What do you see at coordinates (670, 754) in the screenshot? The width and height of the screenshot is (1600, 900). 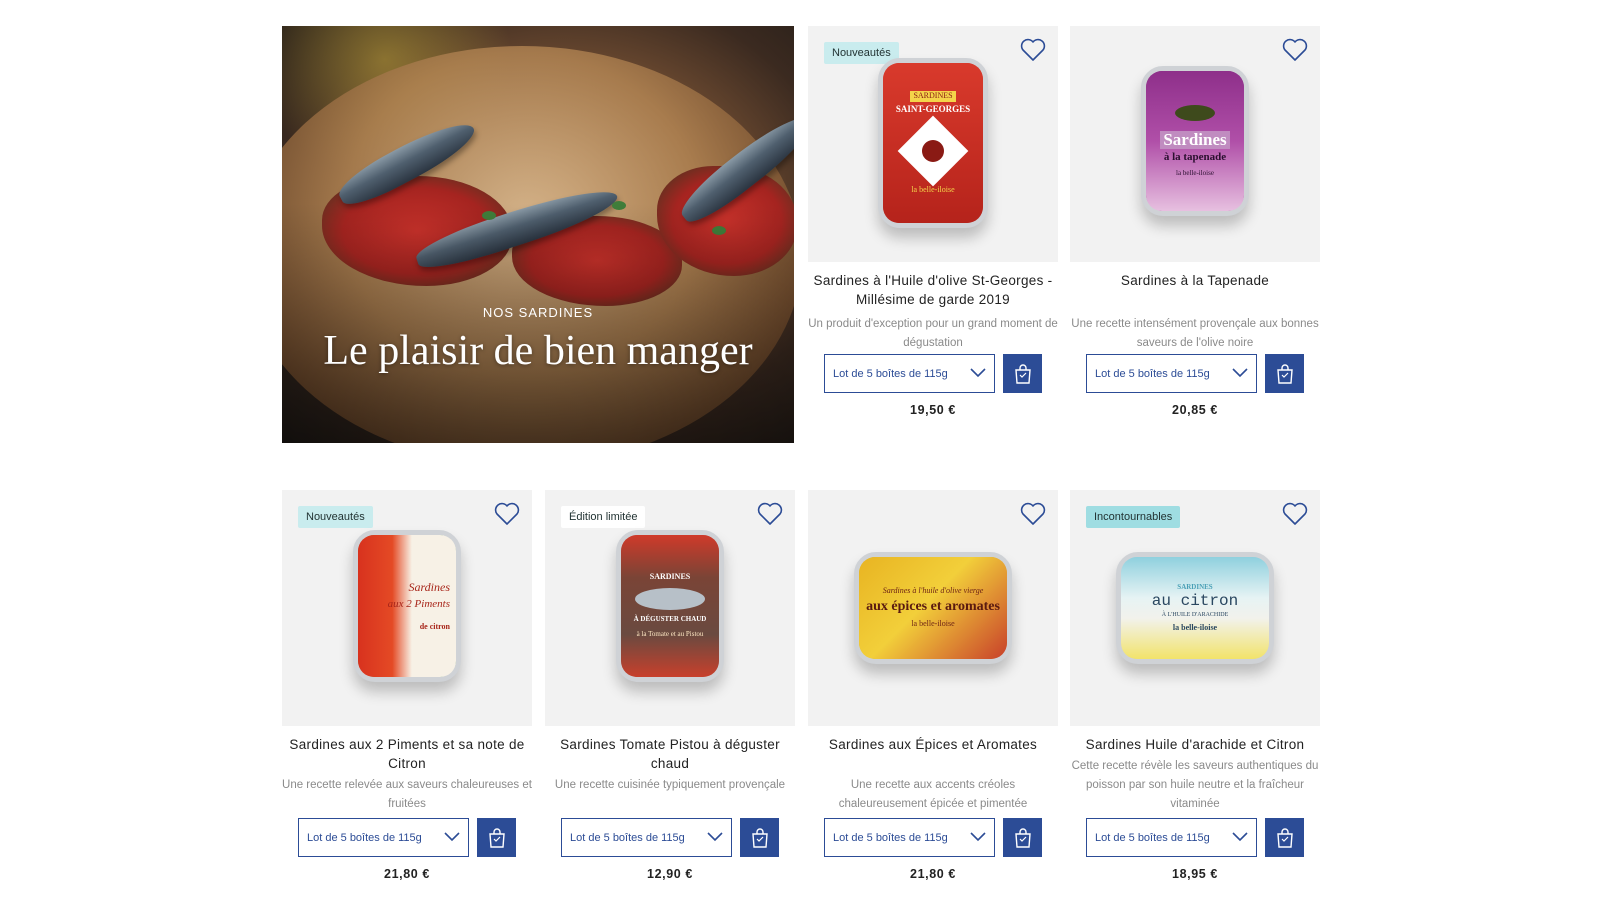 I see `product-title: Sardines Tomate Pistou à déguster chaud` at bounding box center [670, 754].